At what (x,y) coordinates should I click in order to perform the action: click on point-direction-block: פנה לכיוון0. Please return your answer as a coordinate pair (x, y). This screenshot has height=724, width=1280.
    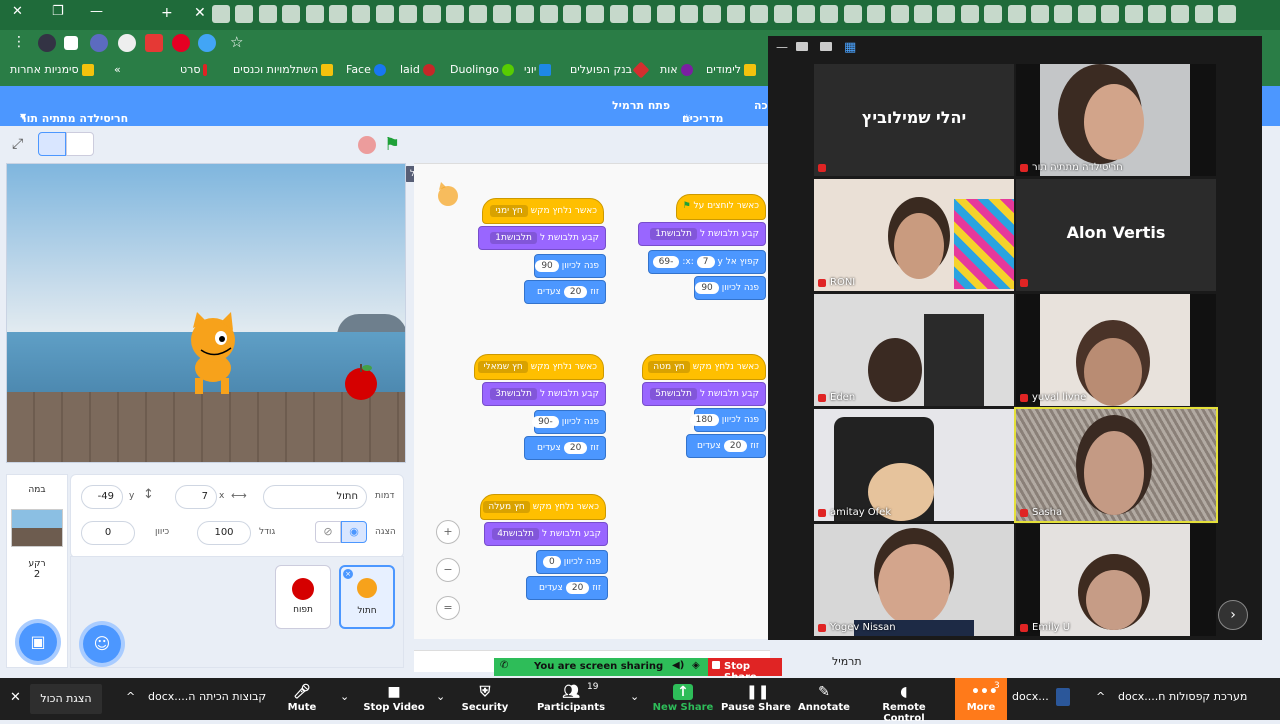
    Looking at the image, I should click on (572, 562).